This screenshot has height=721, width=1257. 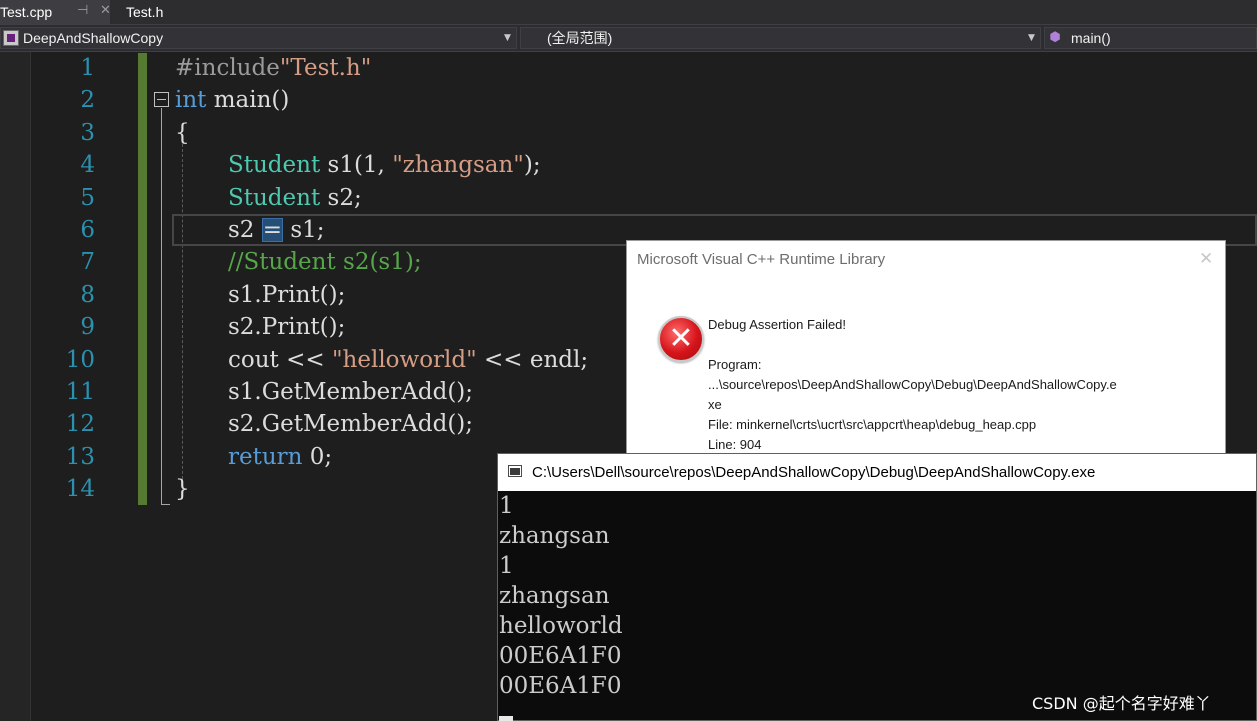 What do you see at coordinates (105, 12) in the screenshot?
I see `close-tab-icon: ✕` at bounding box center [105, 12].